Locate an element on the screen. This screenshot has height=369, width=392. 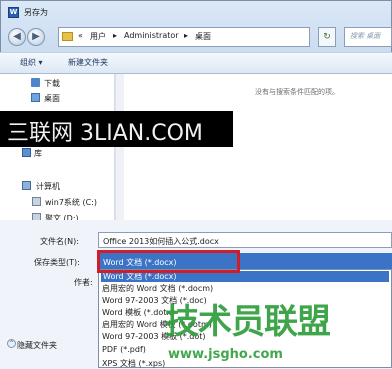
hide-folders-button: 隐藏文件夹 is located at coordinates (37, 345).